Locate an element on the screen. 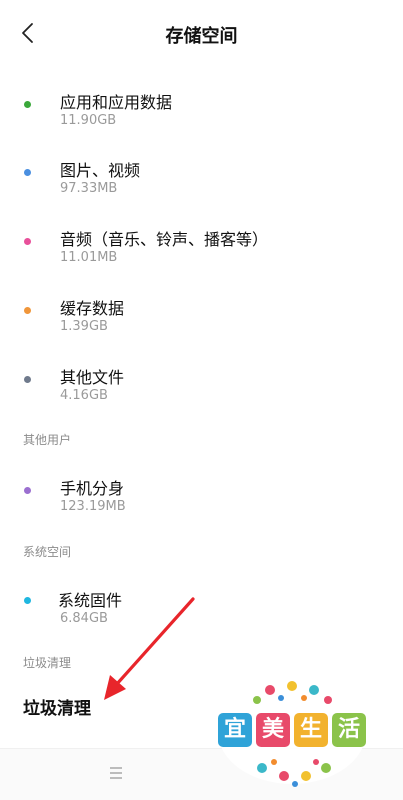  section-header-junk-clean: 垃圾清理 is located at coordinates (47, 663).